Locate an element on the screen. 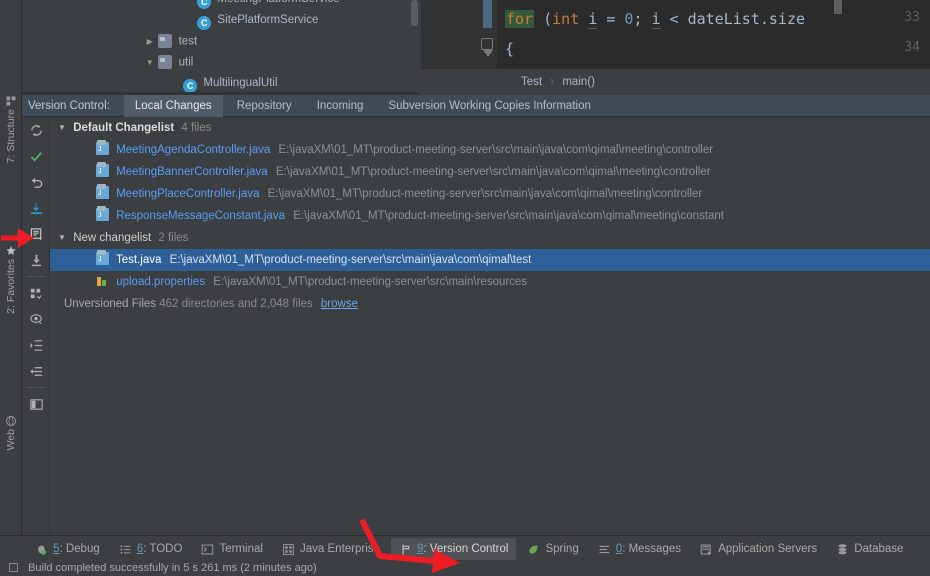 Image resolution: width=930 pixels, height=576 pixels. tool-window-todo: 6: TODO is located at coordinates (151, 549).